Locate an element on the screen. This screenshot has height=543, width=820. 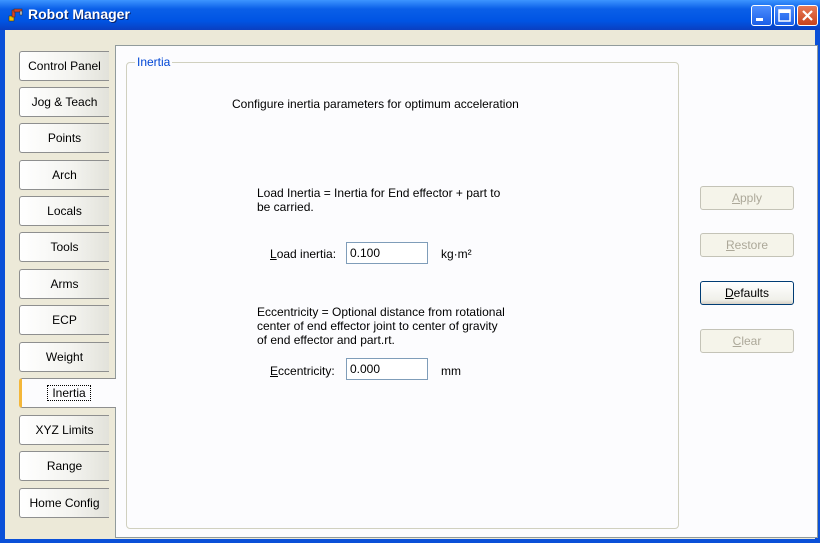
close-icon is located at coordinates (807, 15).